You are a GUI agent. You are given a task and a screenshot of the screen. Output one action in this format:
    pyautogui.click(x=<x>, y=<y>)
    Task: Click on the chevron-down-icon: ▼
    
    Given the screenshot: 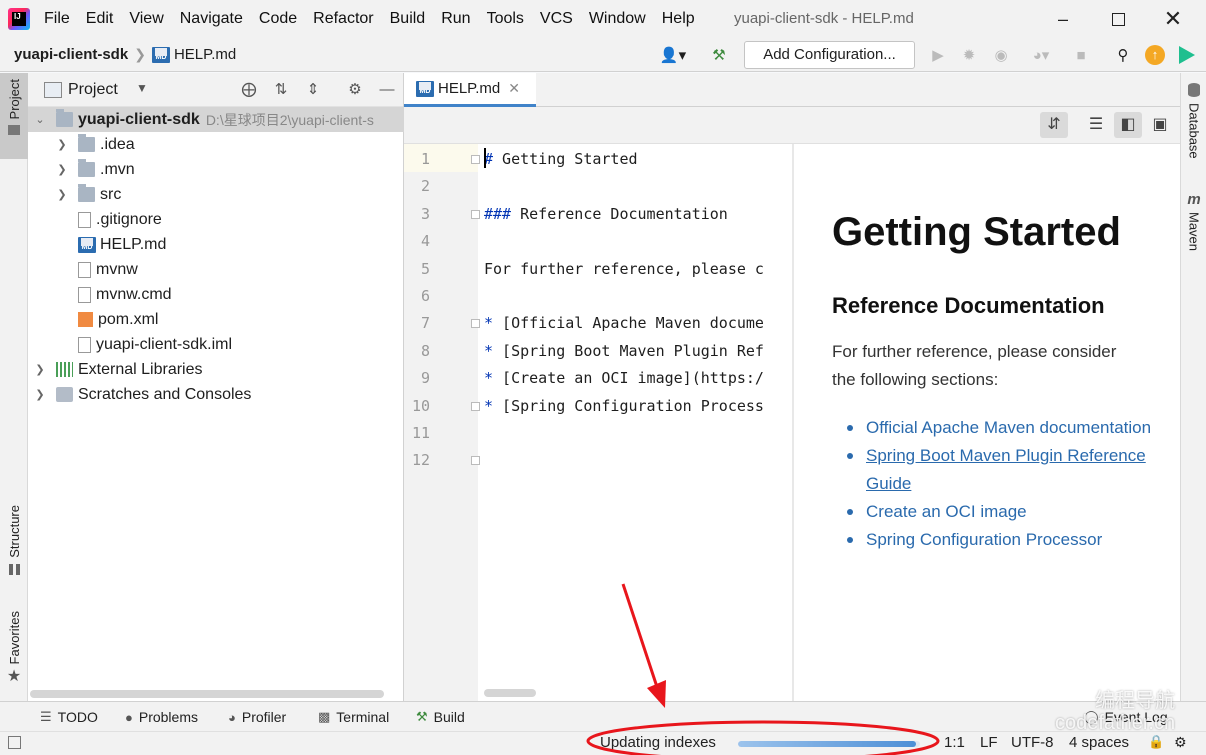 What is the action you would take?
    pyautogui.click(x=142, y=88)
    